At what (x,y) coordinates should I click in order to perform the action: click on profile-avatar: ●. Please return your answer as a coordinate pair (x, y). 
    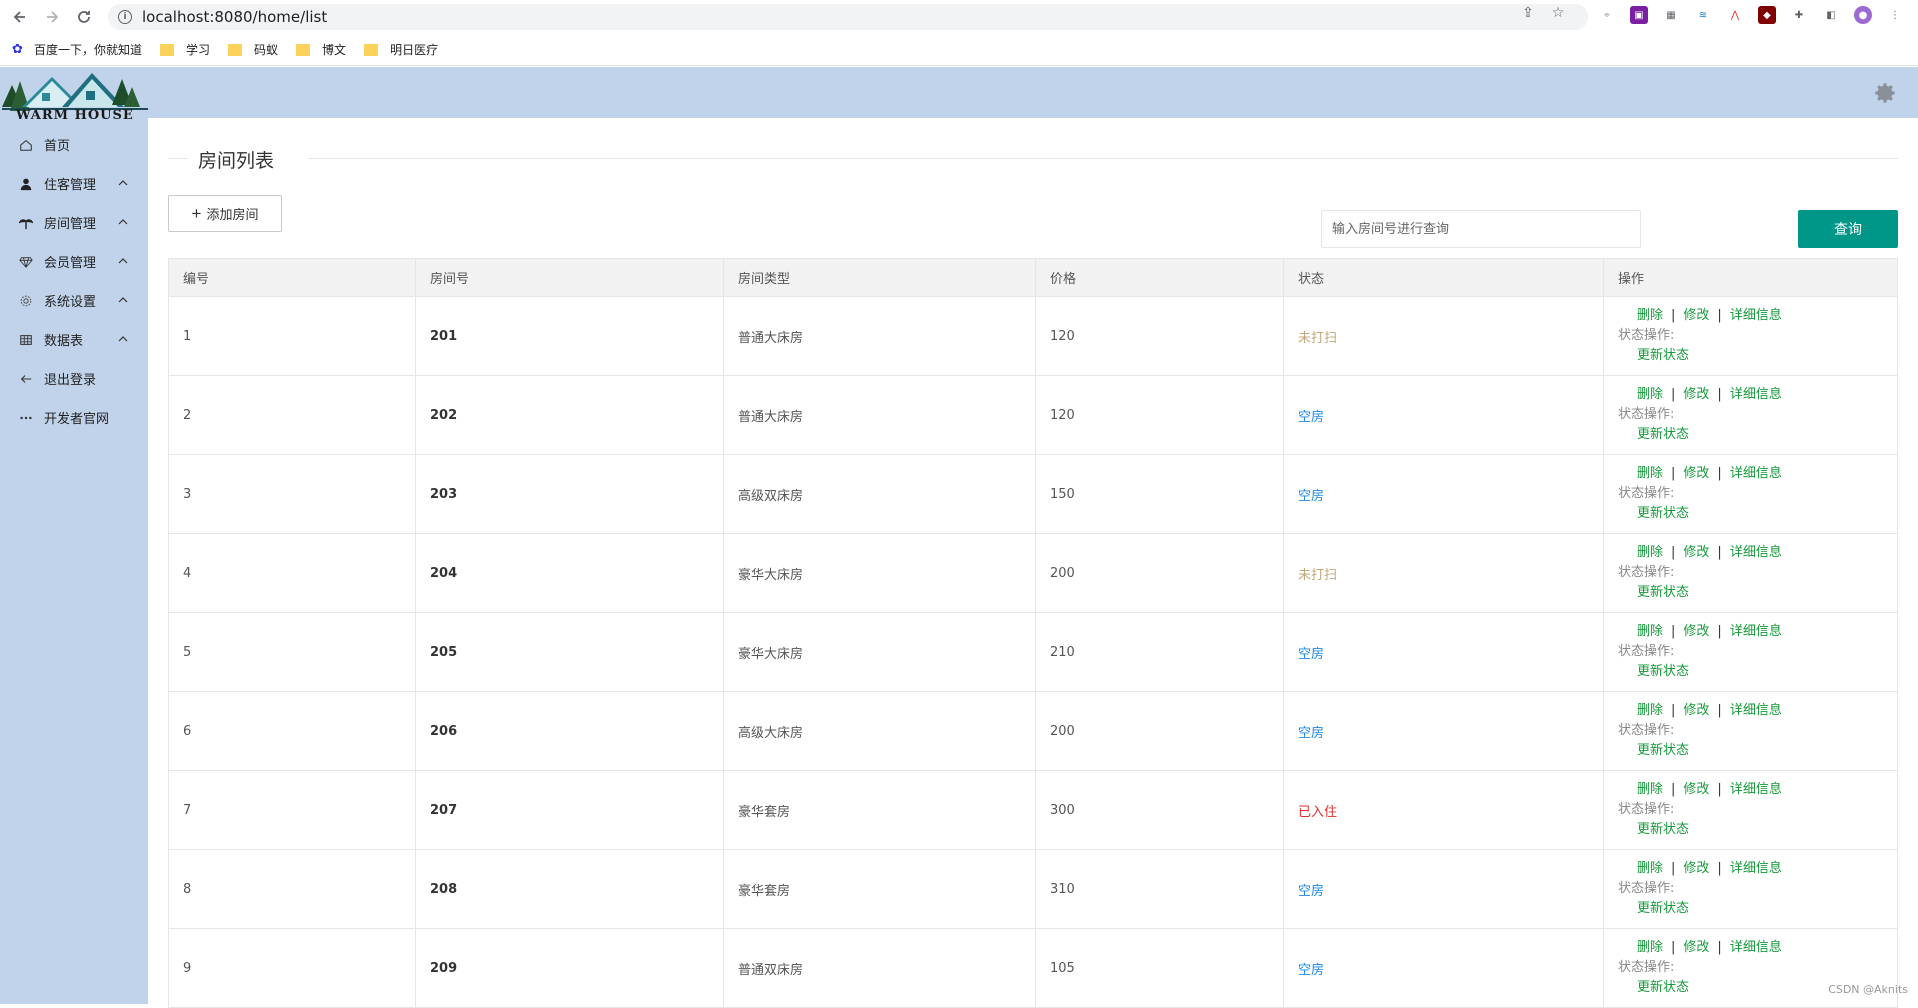
    Looking at the image, I should click on (1863, 15).